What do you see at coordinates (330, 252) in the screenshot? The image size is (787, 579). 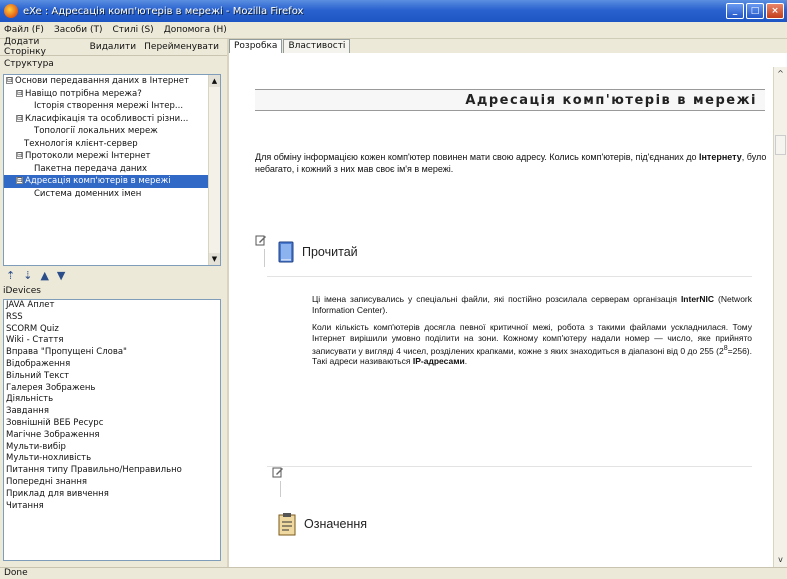 I see `read-idevice-title: Прочитай` at bounding box center [330, 252].